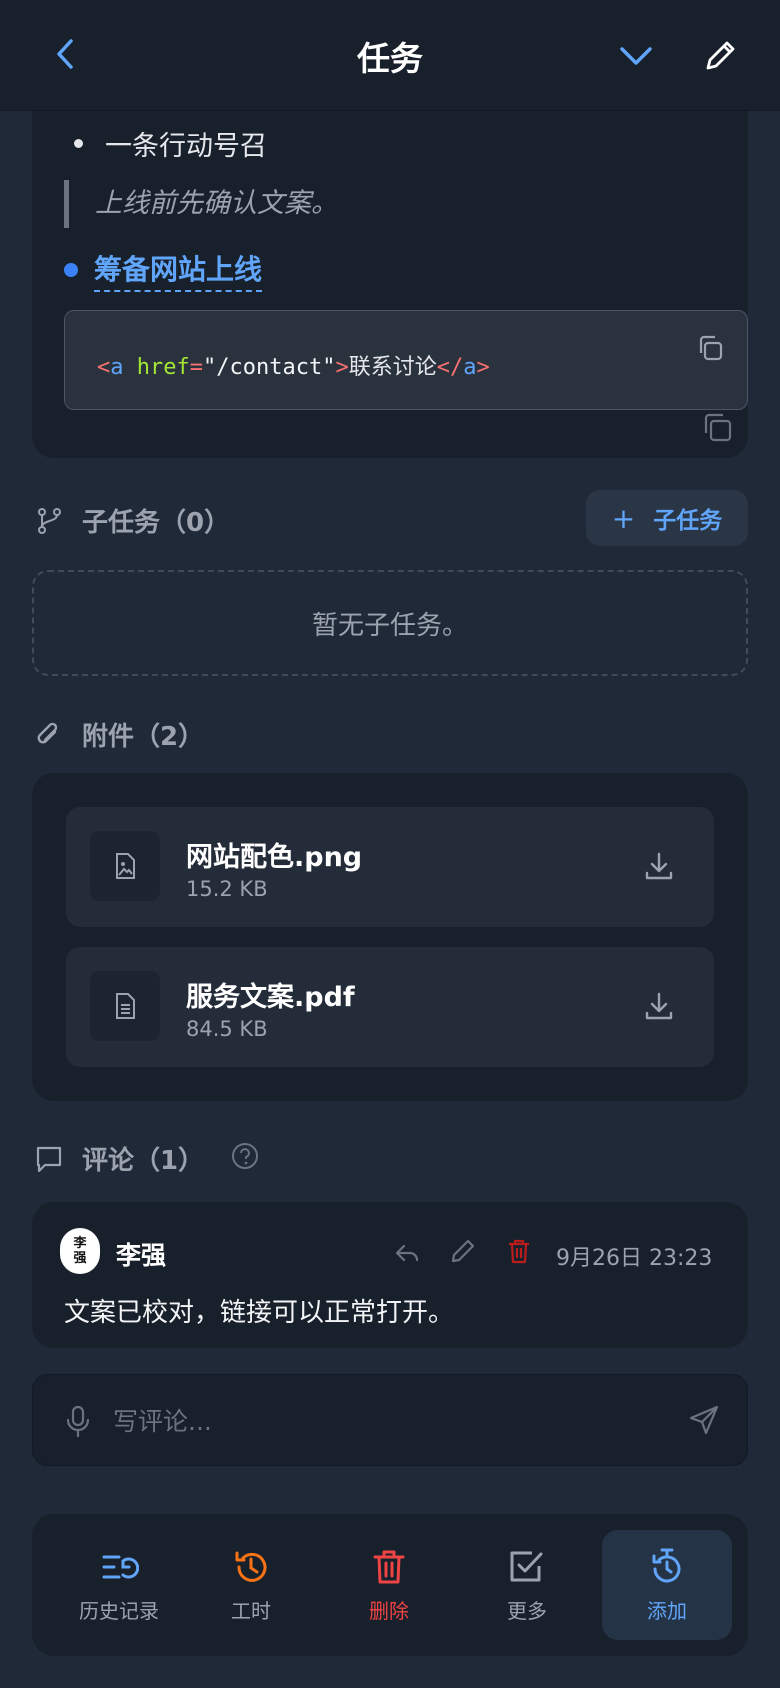 The width and height of the screenshot is (780, 1688). I want to click on bullet-item: 一条行动号召, so click(170, 143).